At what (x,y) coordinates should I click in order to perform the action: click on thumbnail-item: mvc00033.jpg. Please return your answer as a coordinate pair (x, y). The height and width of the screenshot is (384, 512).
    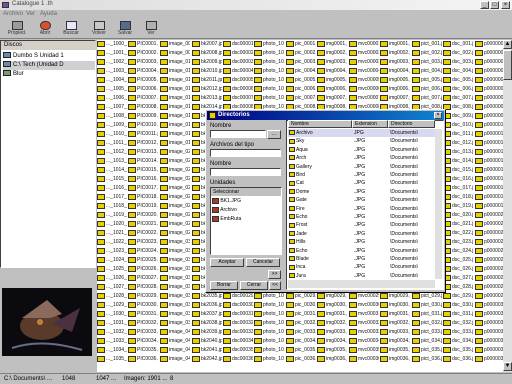
    Looking at the image, I should click on (364, 332).